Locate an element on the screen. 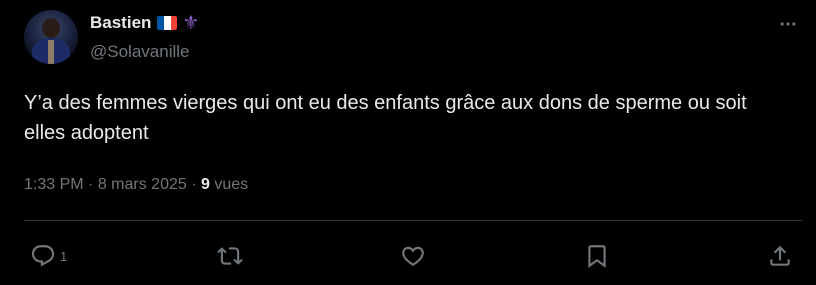 This screenshot has width=816, height=285. reply-button: 1 is located at coordinates (48, 256).